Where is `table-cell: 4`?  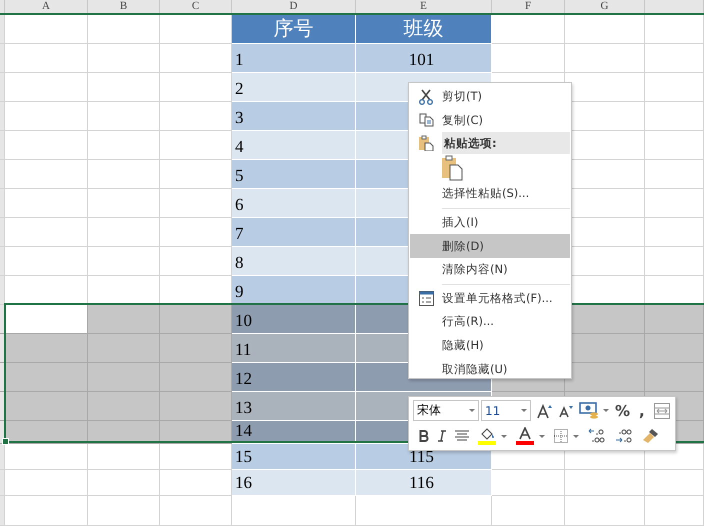
table-cell: 4 is located at coordinates (294, 145).